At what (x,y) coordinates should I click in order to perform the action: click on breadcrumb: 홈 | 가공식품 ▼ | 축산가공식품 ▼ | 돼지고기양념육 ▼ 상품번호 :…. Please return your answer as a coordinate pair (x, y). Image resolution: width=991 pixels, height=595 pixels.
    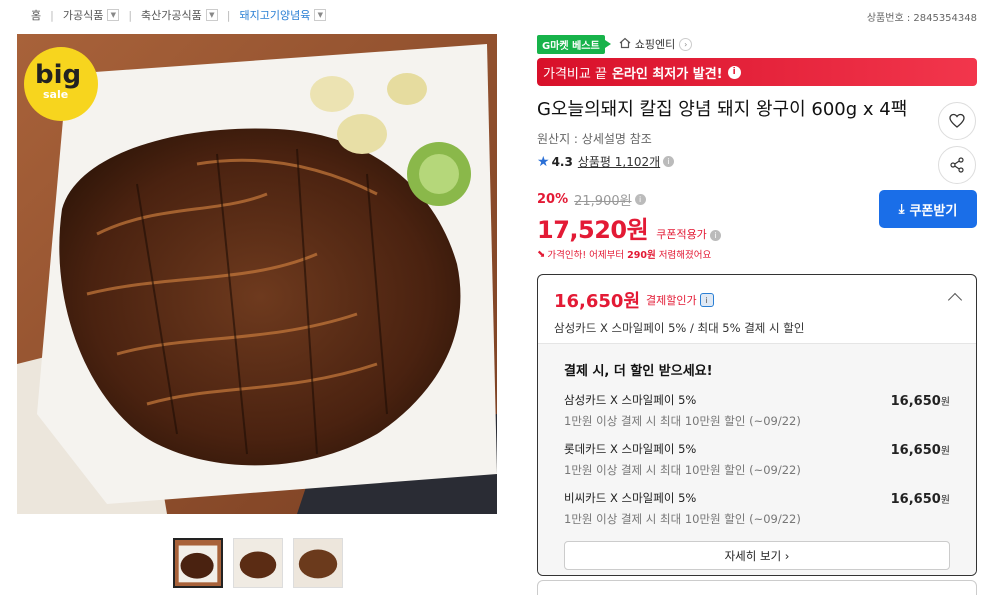
    Looking at the image, I should click on (495, 15).